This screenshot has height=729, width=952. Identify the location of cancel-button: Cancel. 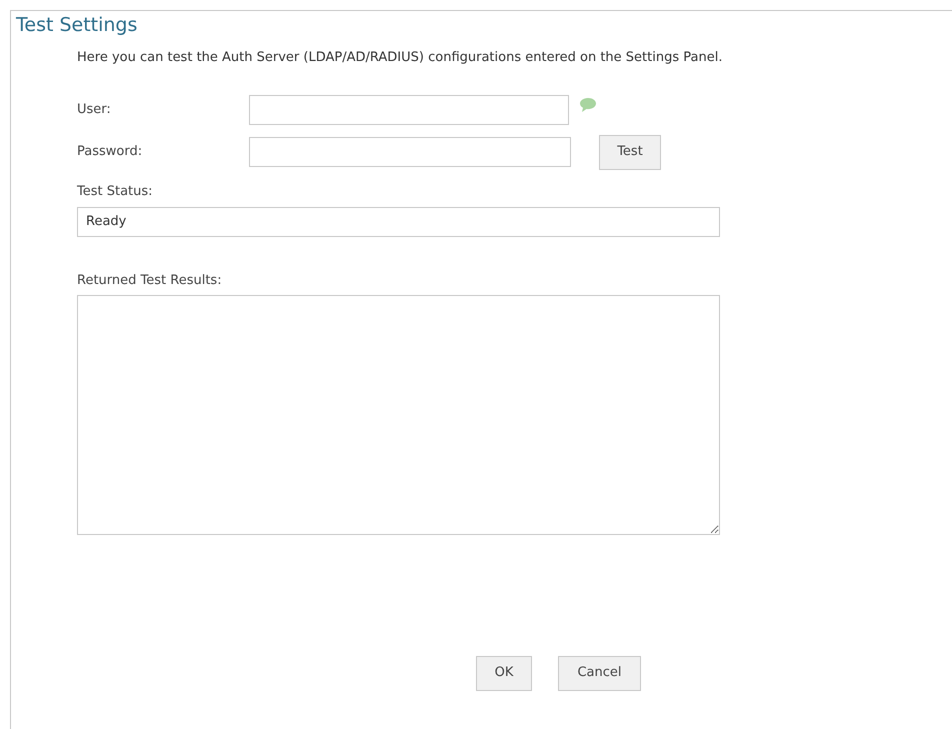
(599, 673).